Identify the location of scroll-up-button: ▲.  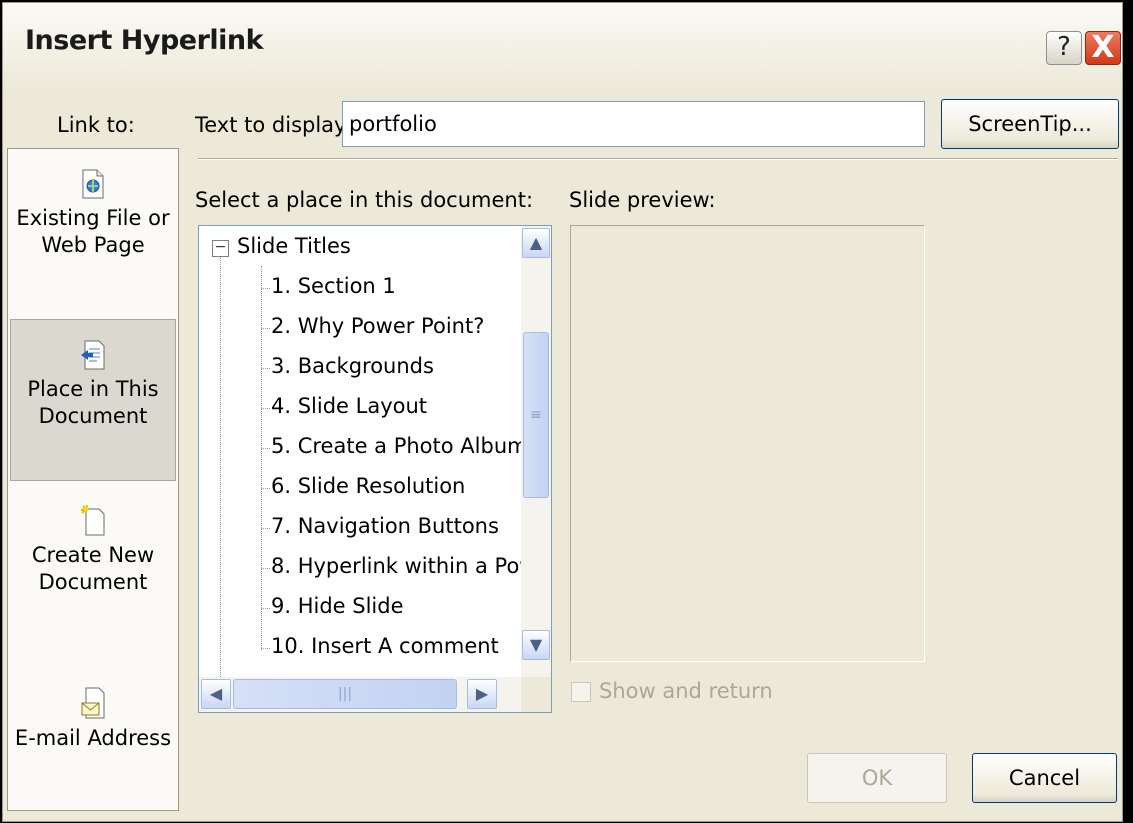
(536, 243).